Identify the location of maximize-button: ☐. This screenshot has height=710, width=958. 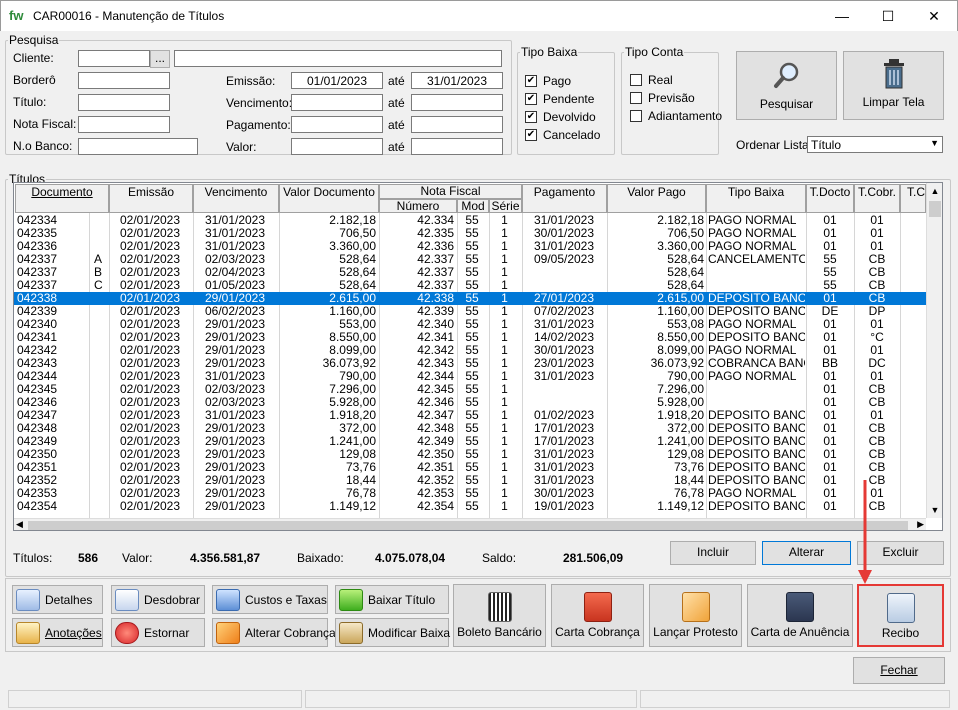
(888, 16).